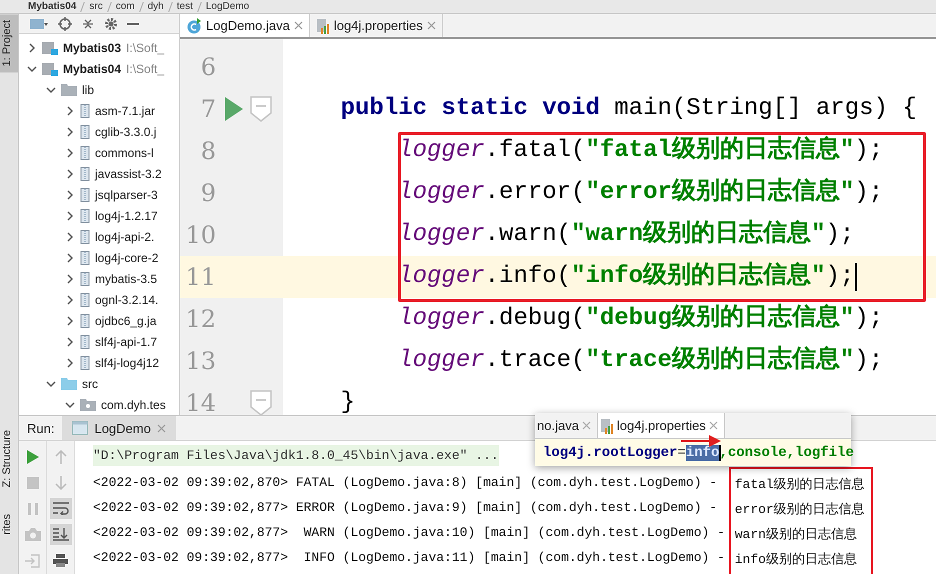 This screenshot has width=936, height=574. I want to click on log-message: warn级别的日志信息, so click(796, 535).